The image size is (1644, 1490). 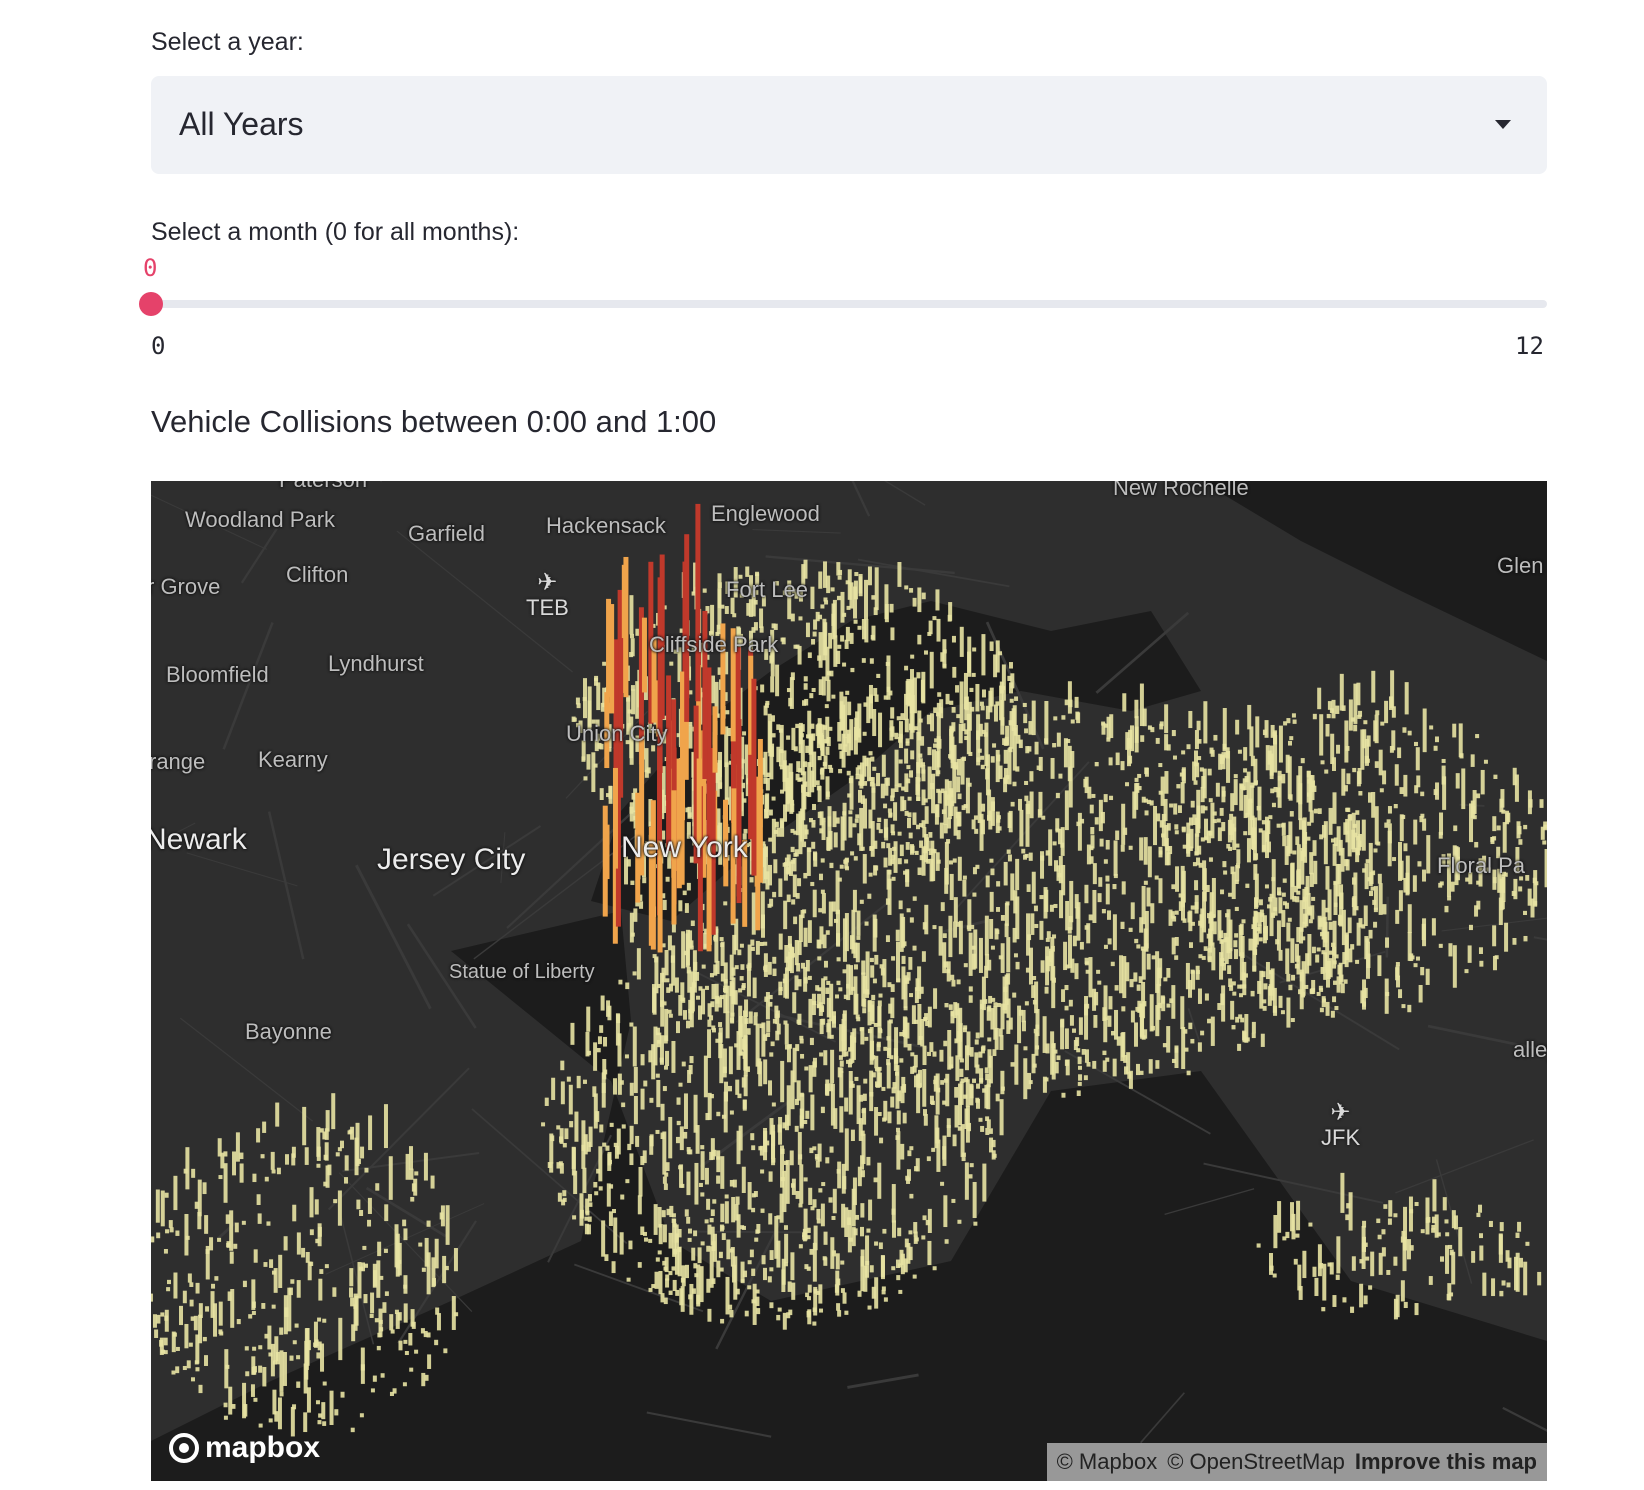 What do you see at coordinates (451, 859) in the screenshot?
I see `place-label-jersey-city: Jersey City` at bounding box center [451, 859].